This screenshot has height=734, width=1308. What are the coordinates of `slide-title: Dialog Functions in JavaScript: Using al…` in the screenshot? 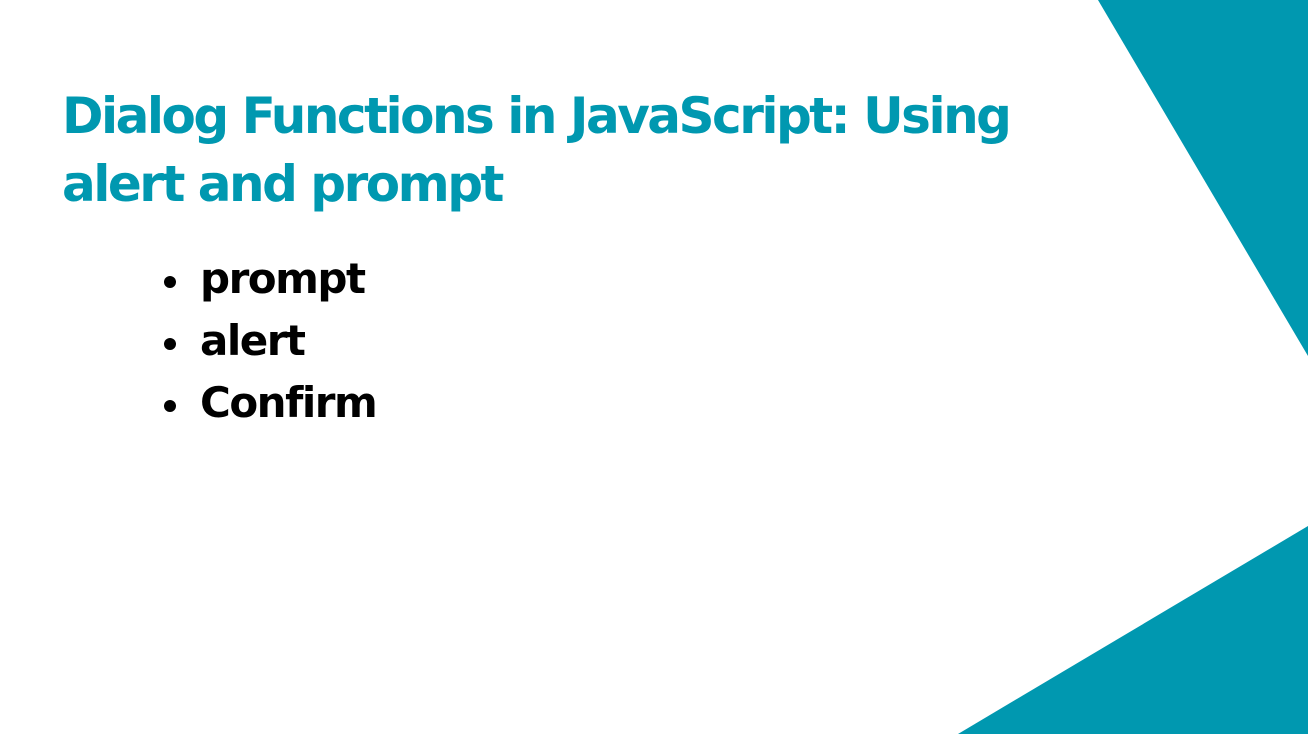 It's located at (542, 150).